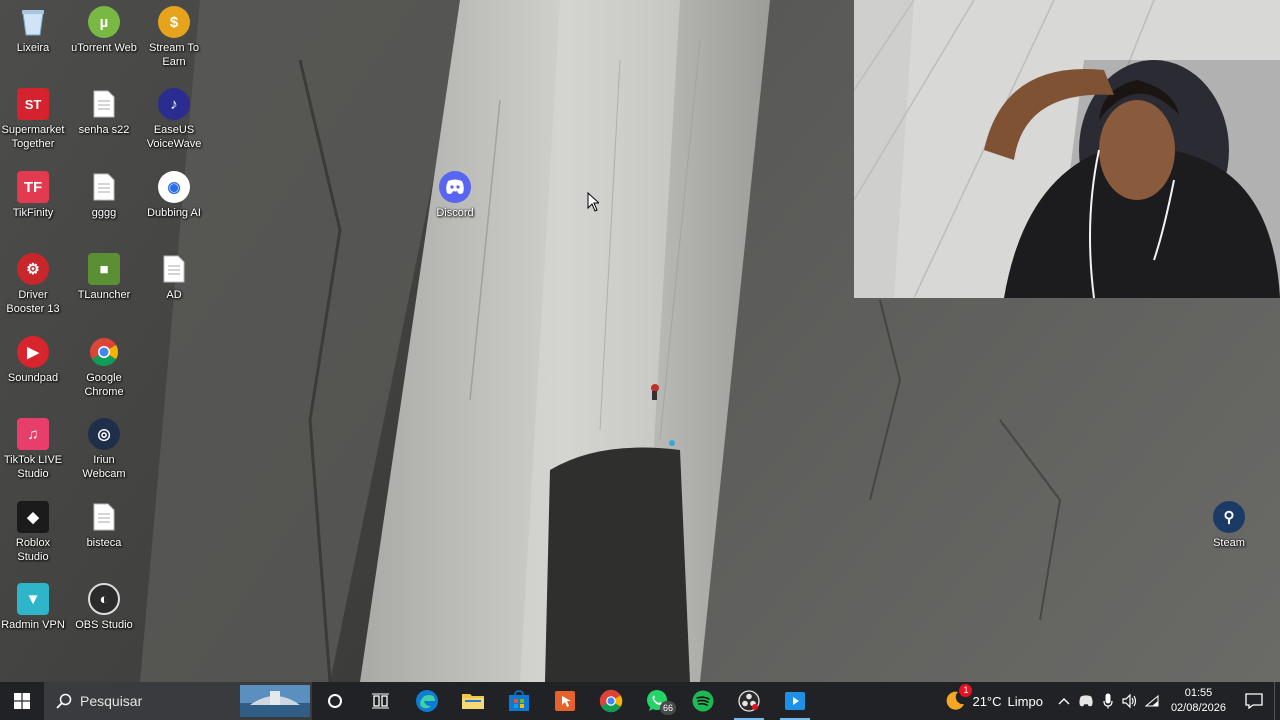 The width and height of the screenshot is (1280, 720). Describe the element at coordinates (104, 277) in the screenshot. I see `desktop-icon-tlauncher: ■ TLauncher` at that location.